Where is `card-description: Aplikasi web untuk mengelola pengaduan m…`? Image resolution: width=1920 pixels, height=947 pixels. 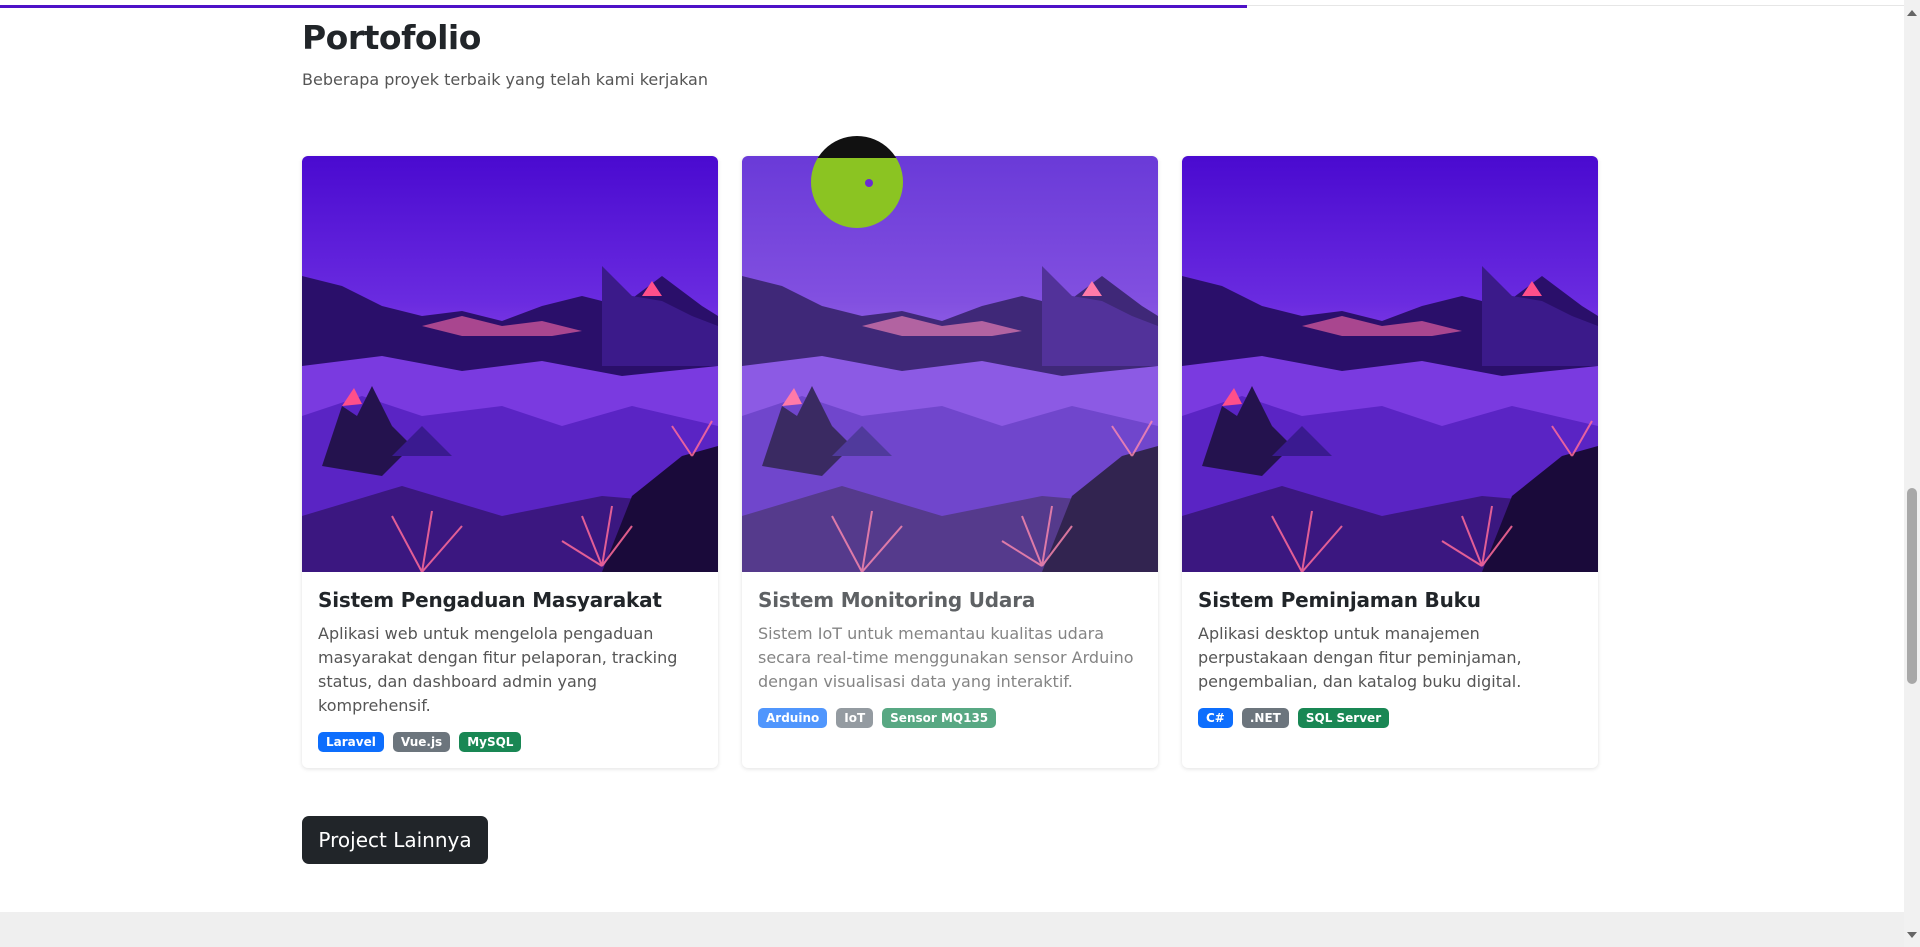 card-description: Aplikasi web untuk mengelola pengaduan m… is located at coordinates (498, 669).